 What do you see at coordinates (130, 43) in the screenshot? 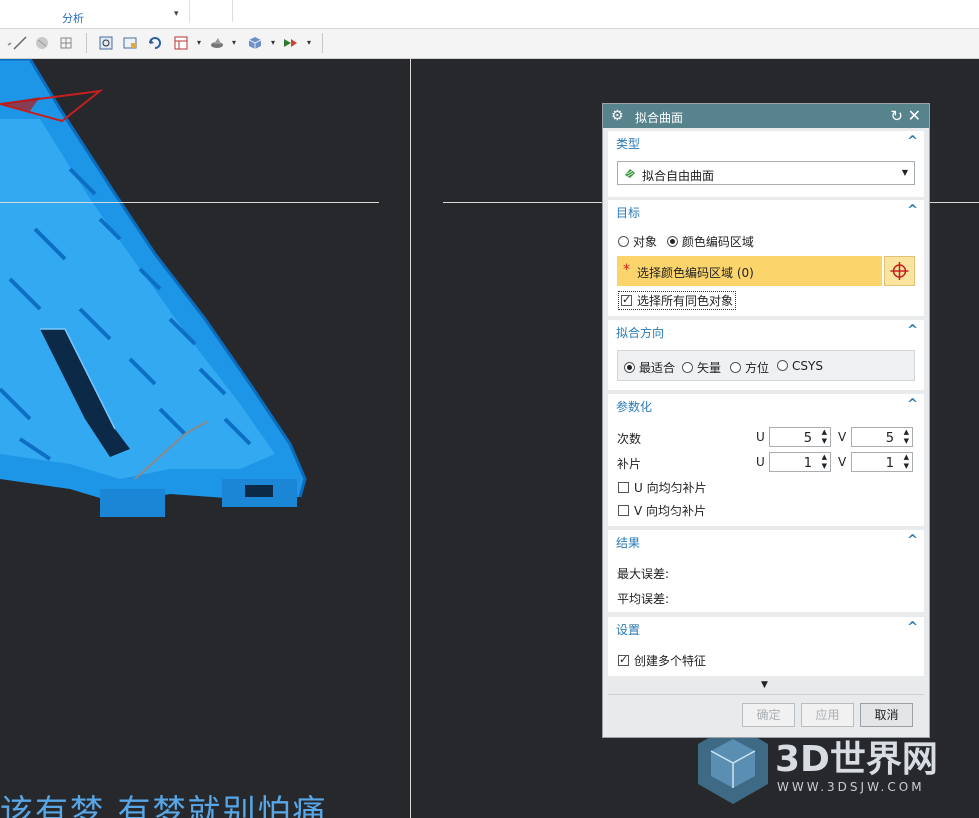
I see `image-view-icon` at bounding box center [130, 43].